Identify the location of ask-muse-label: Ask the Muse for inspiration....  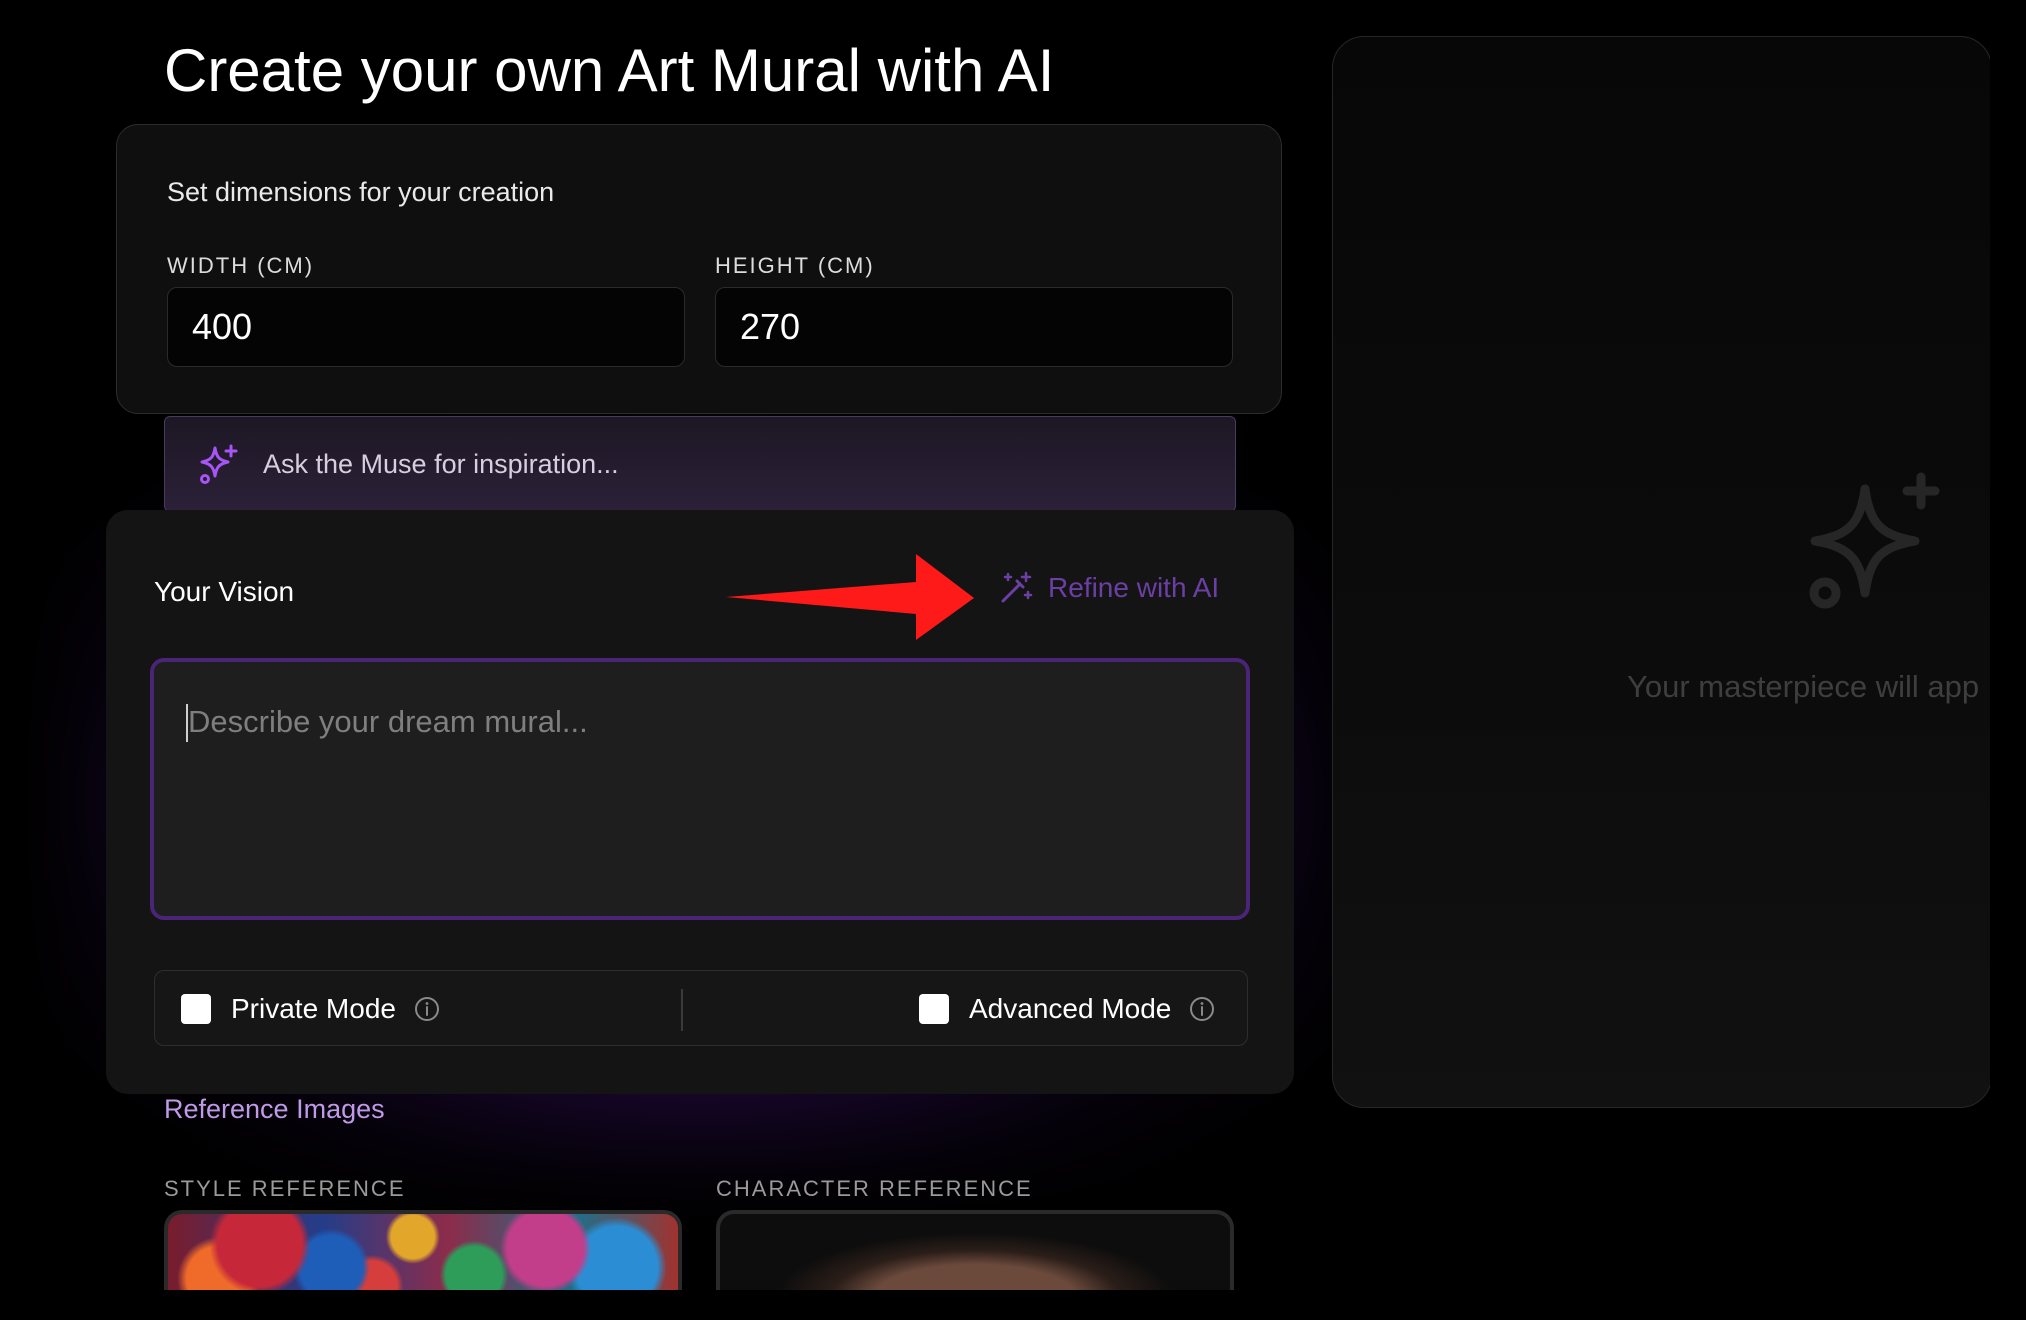
(441, 463).